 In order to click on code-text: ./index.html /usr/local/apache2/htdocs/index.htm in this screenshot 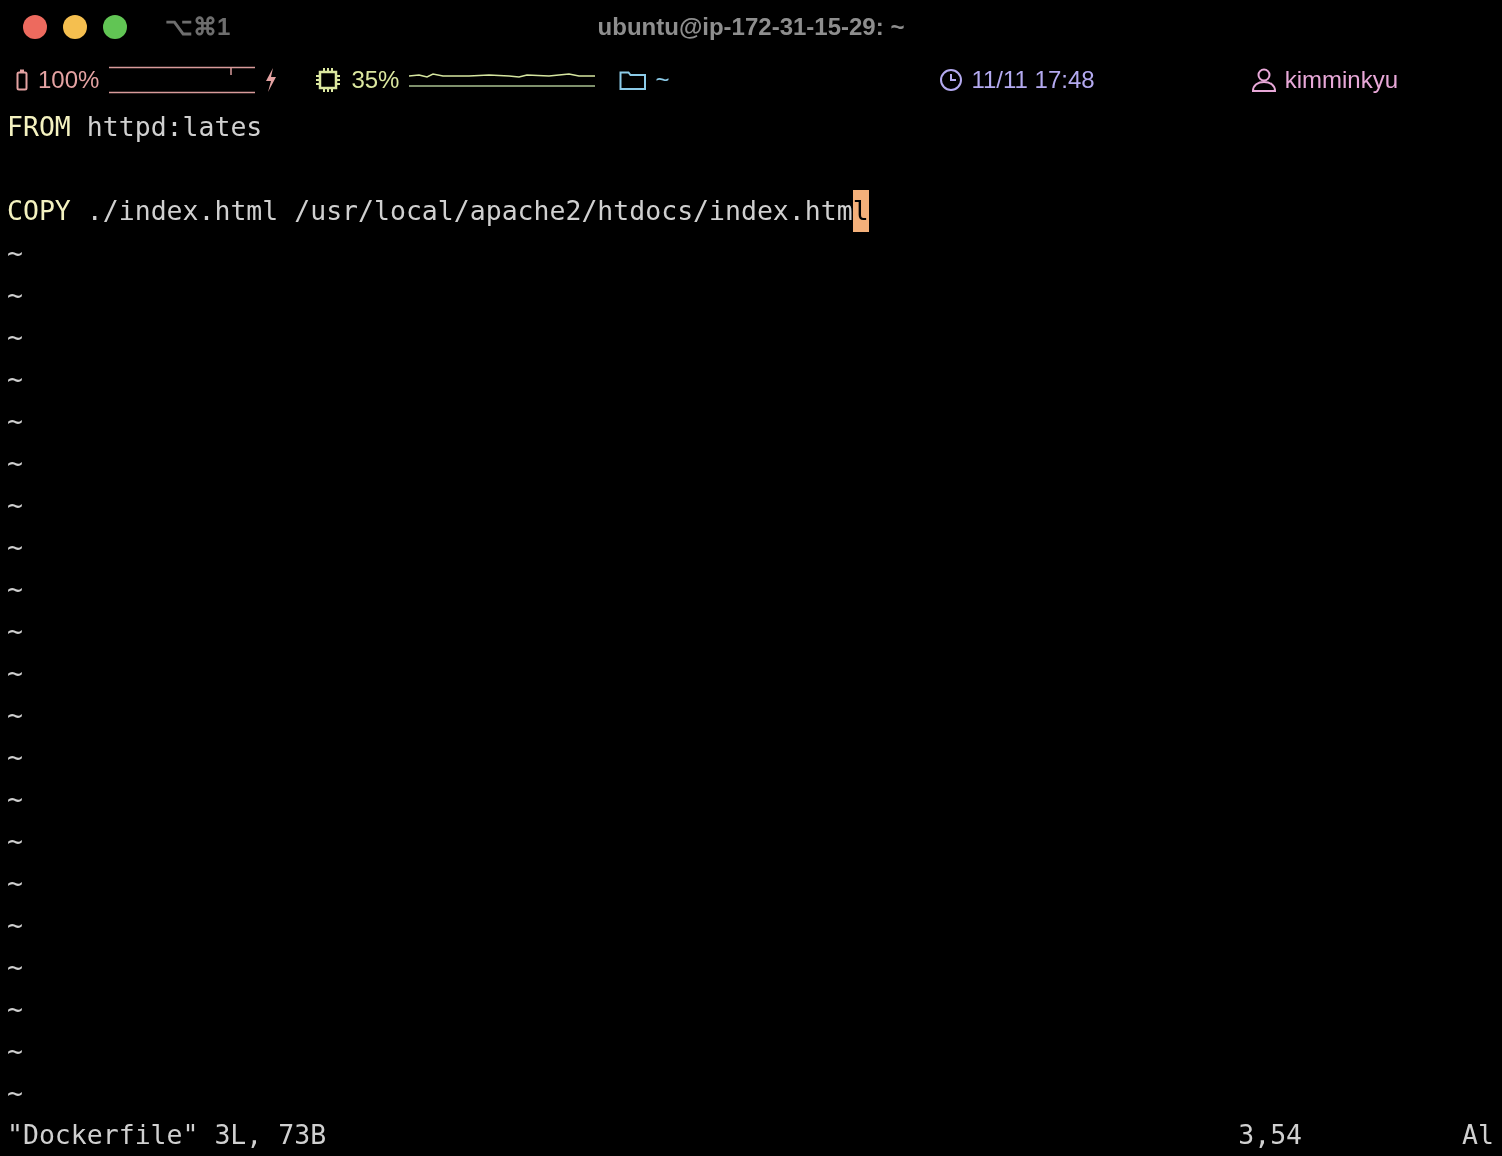, I will do `click(469, 211)`.